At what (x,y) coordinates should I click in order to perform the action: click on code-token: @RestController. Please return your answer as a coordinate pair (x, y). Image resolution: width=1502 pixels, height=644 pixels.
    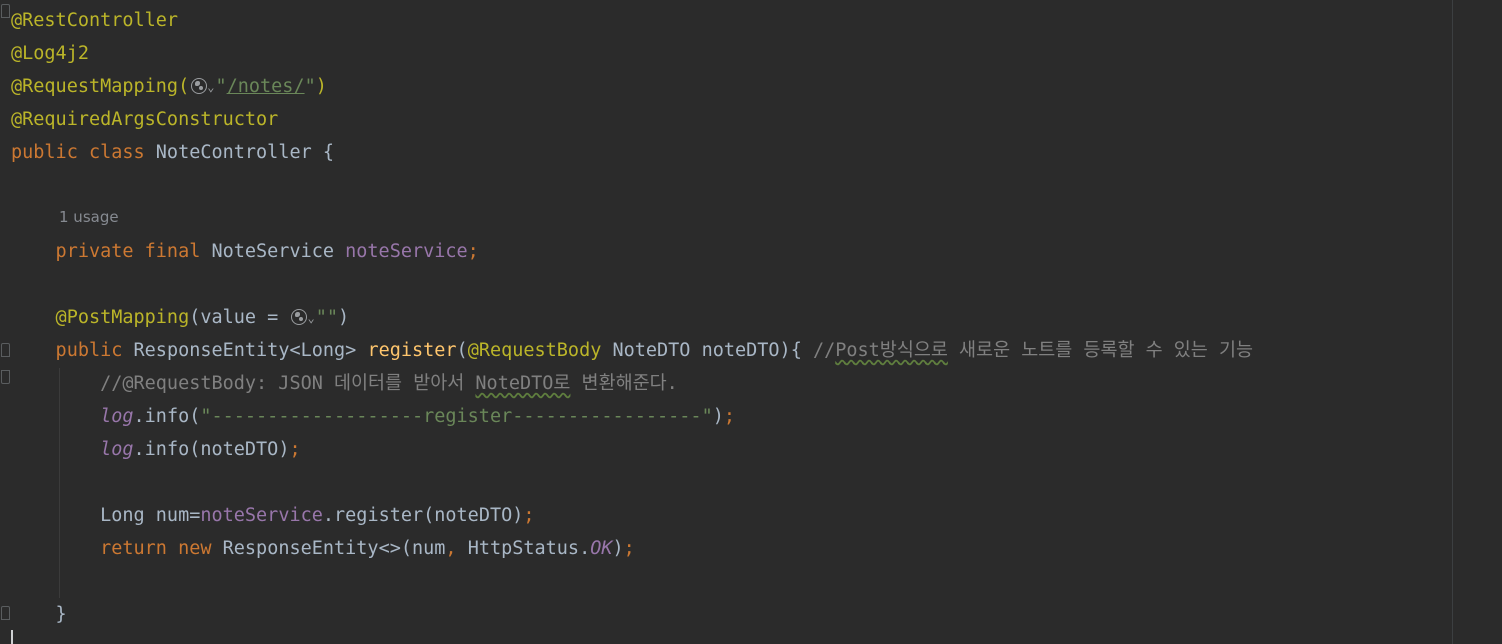
    Looking at the image, I should click on (95, 20).